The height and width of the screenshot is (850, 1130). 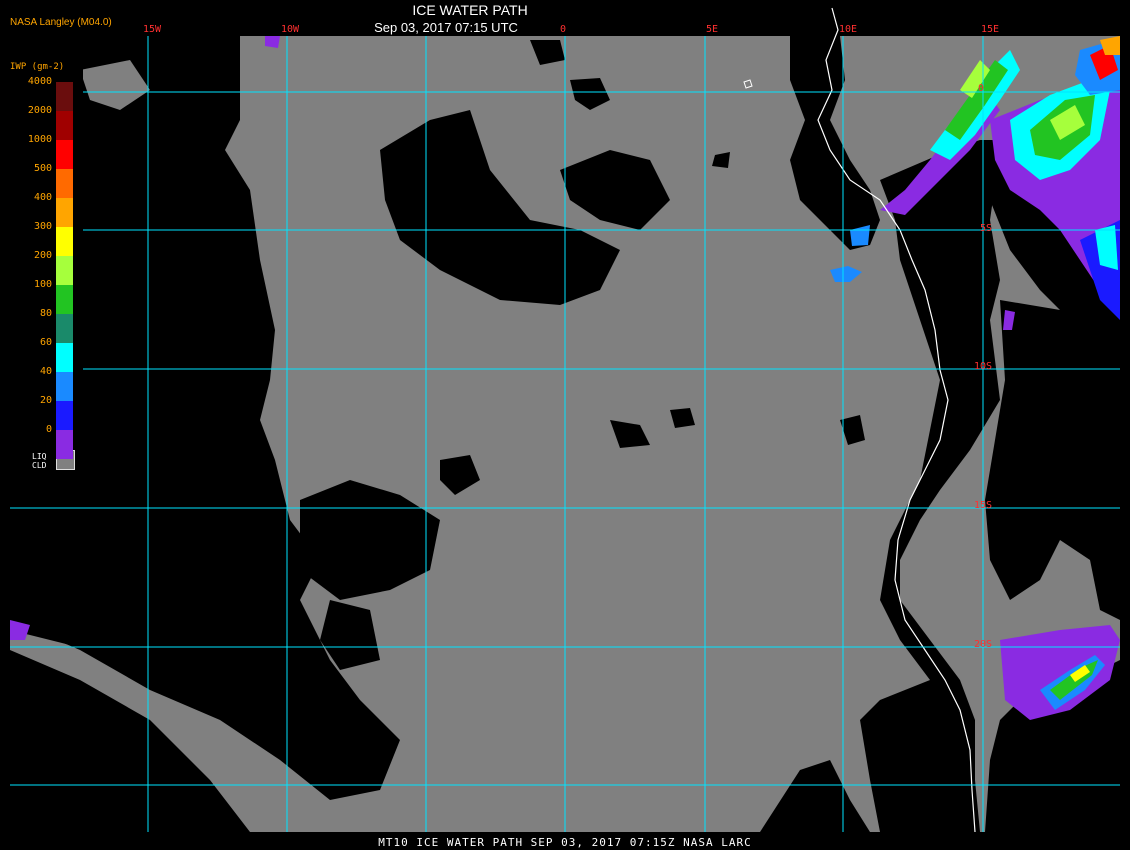 I want to click on legend-tick-label: 1000, so click(x=39, y=139).